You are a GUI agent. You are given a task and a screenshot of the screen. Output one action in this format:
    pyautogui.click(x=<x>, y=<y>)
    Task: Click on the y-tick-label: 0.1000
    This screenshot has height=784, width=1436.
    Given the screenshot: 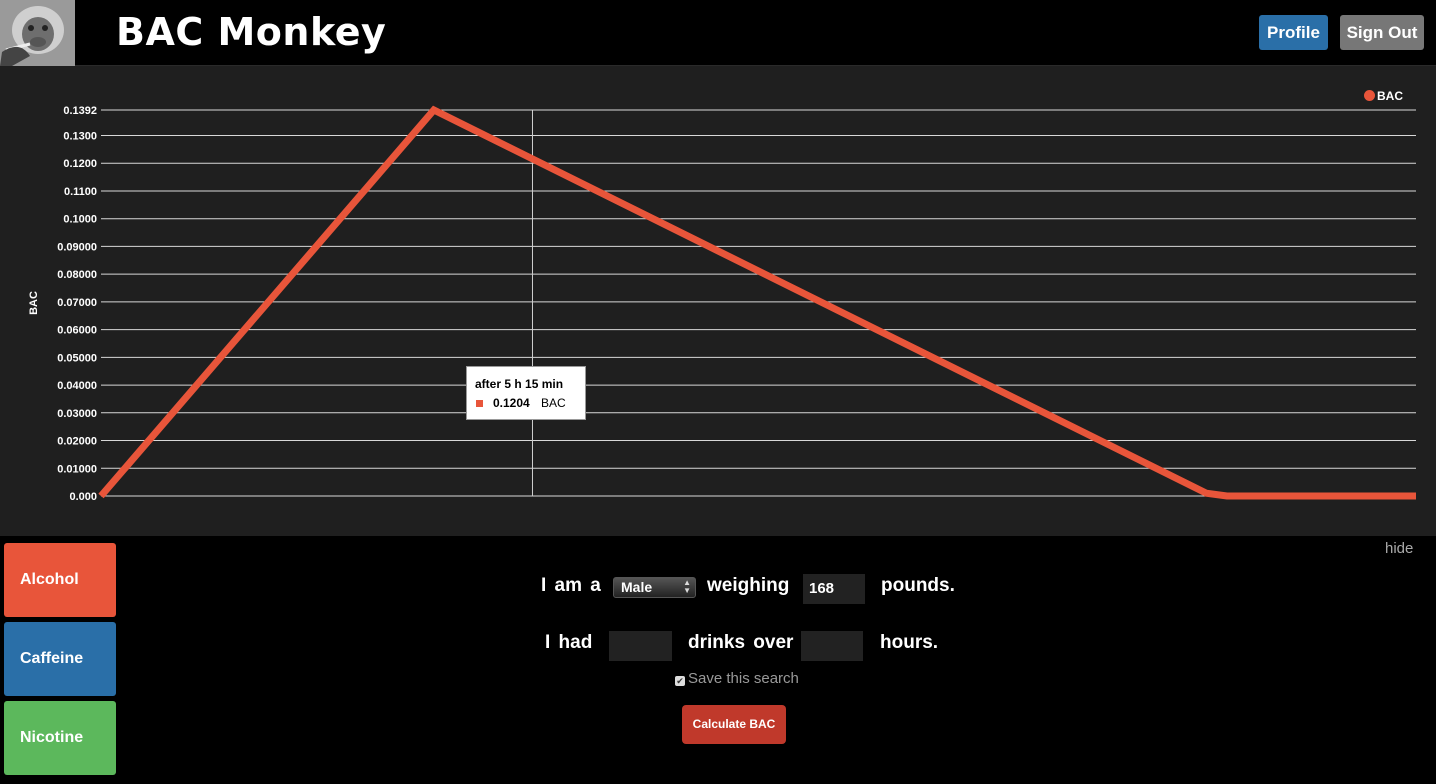 What is the action you would take?
    pyautogui.click(x=80, y=220)
    